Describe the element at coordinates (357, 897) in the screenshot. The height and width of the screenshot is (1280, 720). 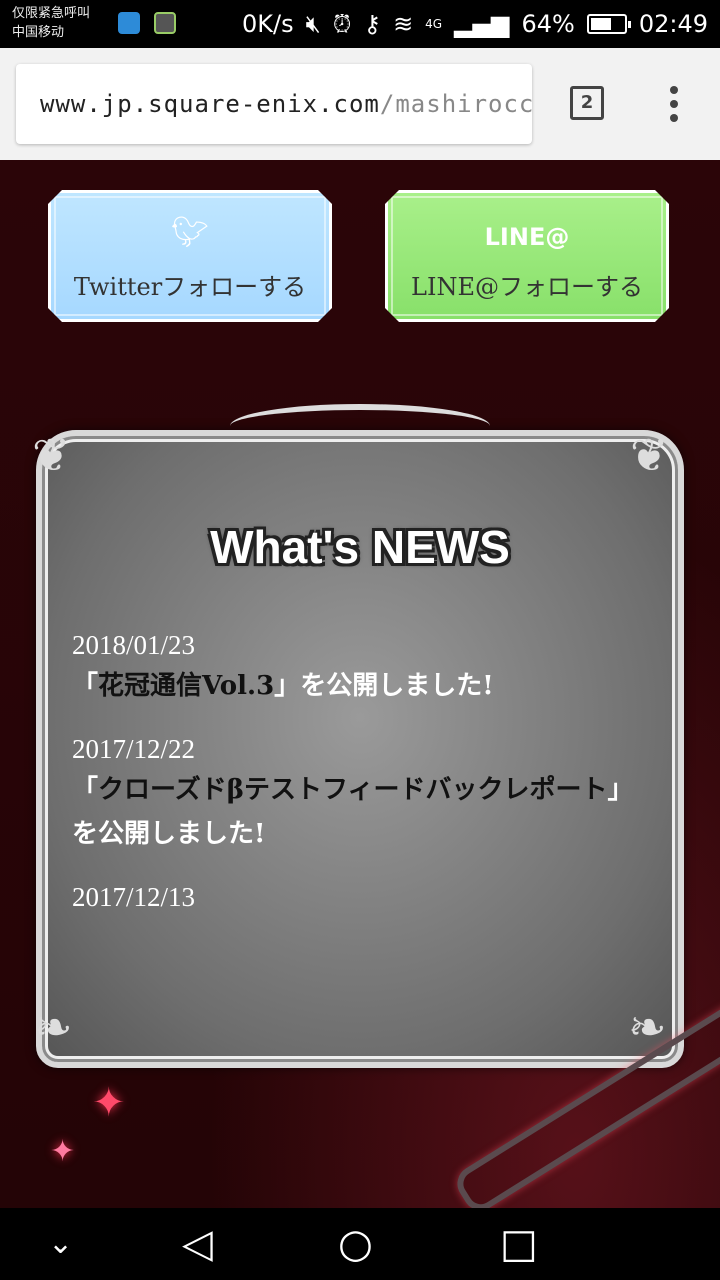
I see `news-item: 2017/12/13` at that location.